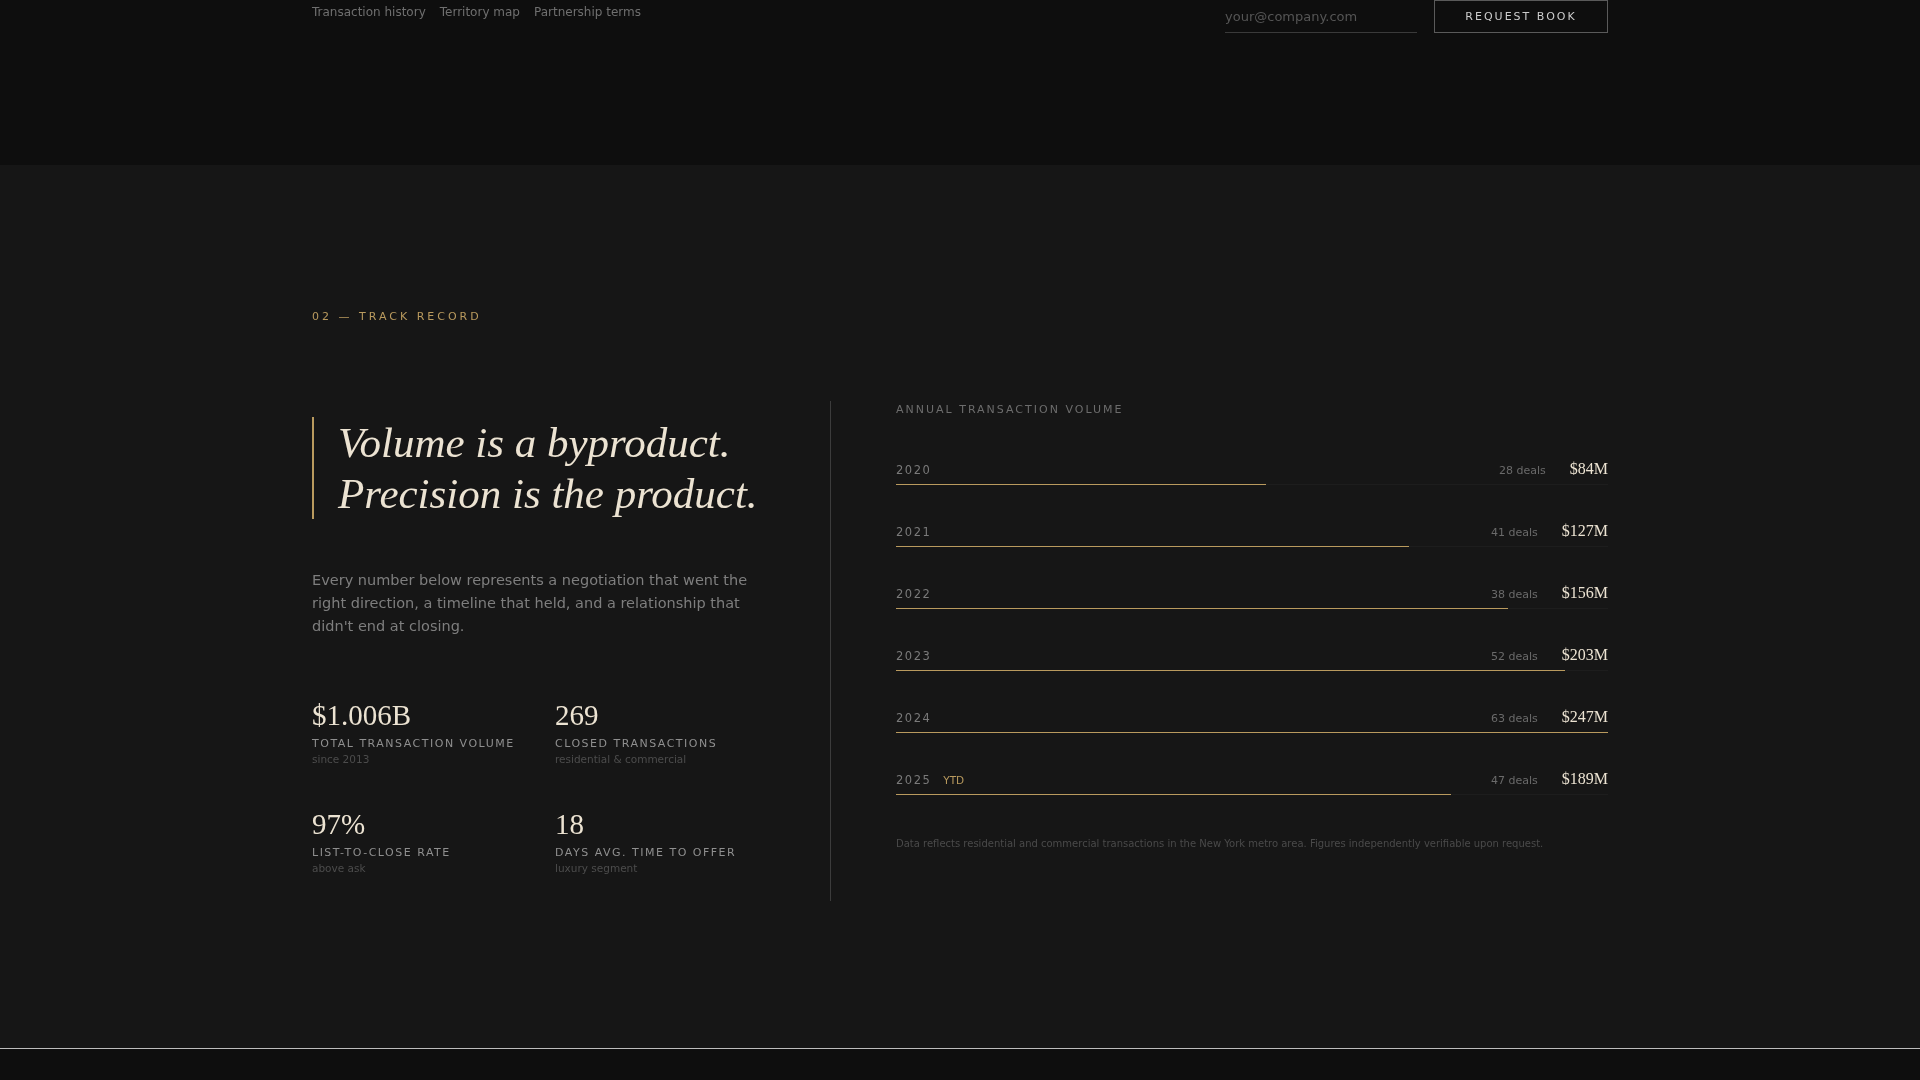  I want to click on stat-label: LIST-TO-CLOSE RATE, so click(382, 852).